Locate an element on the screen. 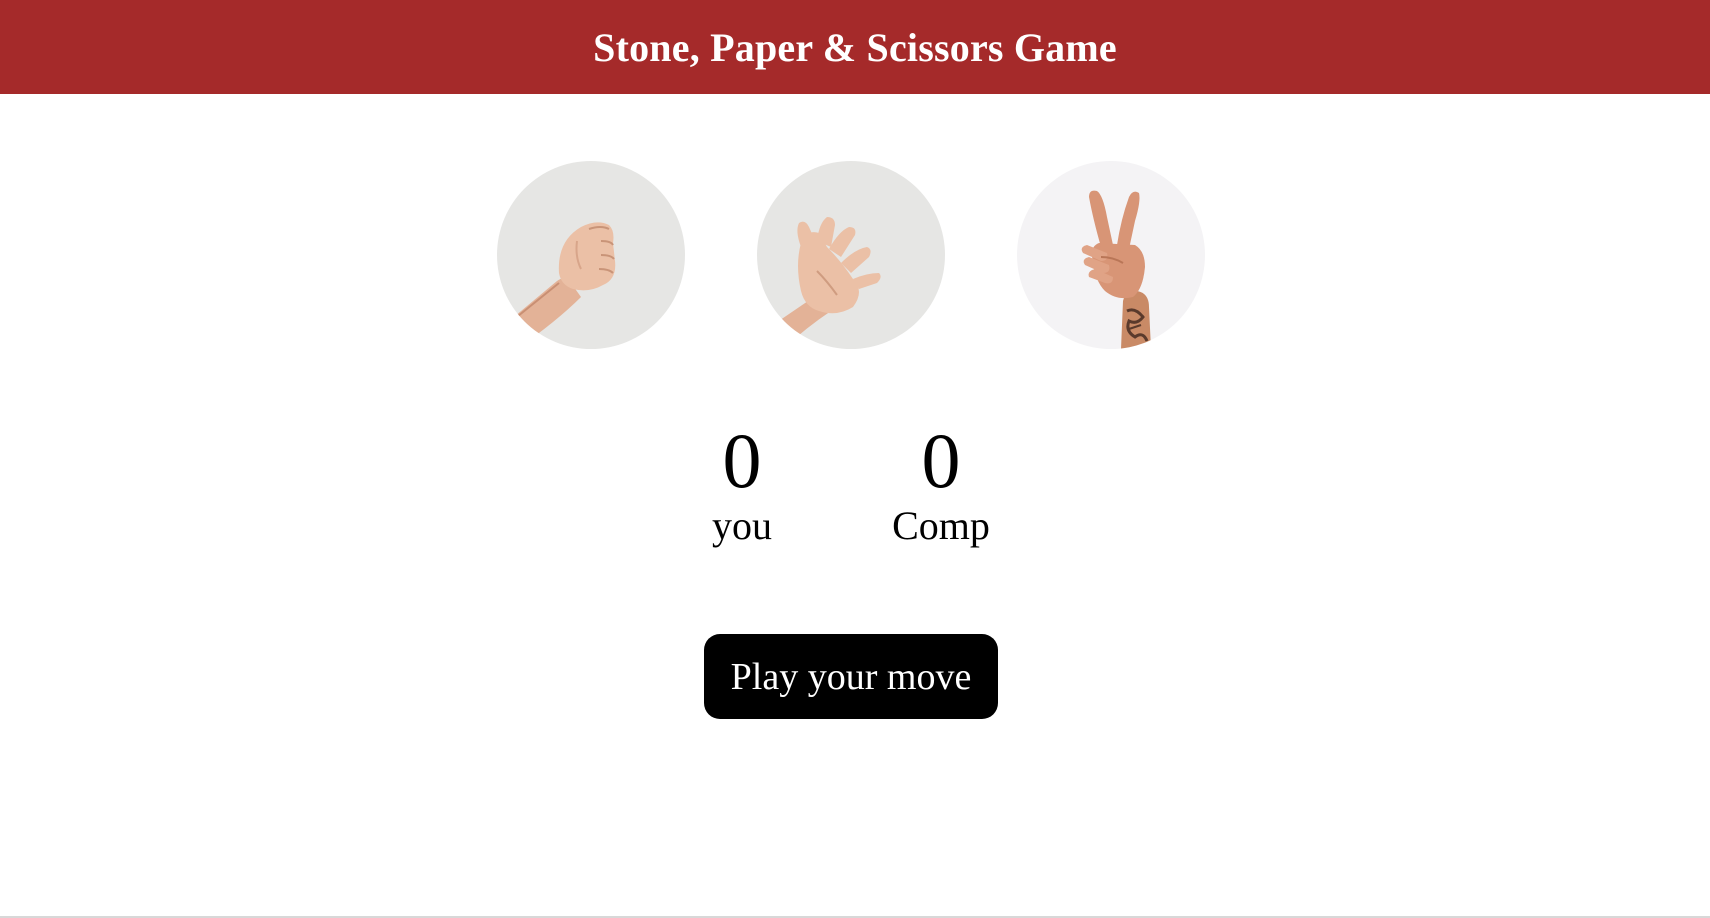 The width and height of the screenshot is (1710, 918). user-score: 0 you is located at coordinates (742, 484).